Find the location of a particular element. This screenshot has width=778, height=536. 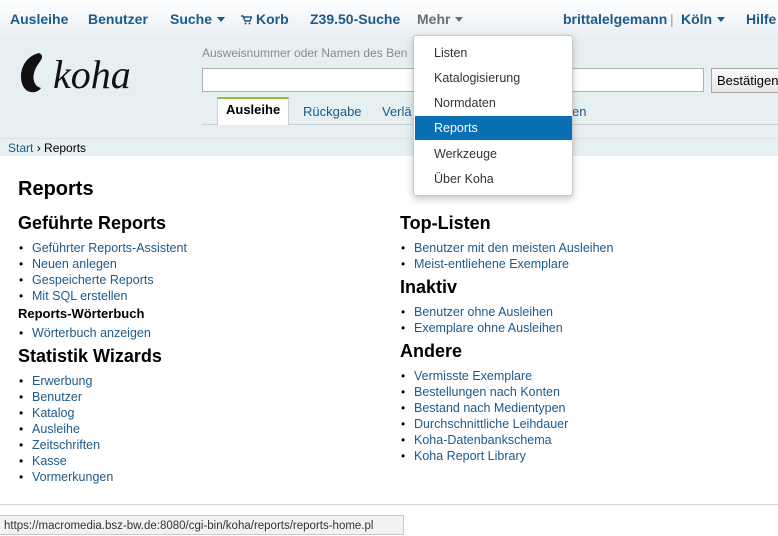

list-item: Bestellungen nach Konten is located at coordinates (484, 392).